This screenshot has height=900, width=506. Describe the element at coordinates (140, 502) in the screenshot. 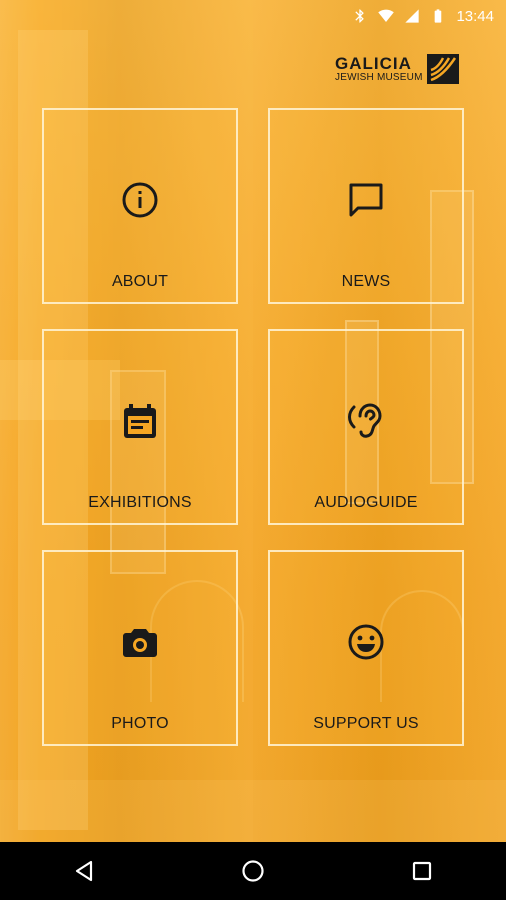

I see `exhibitions-label: EXHIBITIONS` at that location.